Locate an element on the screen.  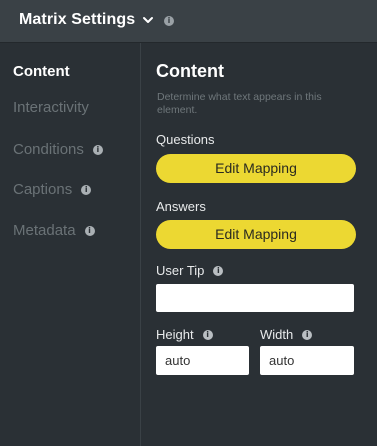
height-label-text: Height is located at coordinates (175, 334).